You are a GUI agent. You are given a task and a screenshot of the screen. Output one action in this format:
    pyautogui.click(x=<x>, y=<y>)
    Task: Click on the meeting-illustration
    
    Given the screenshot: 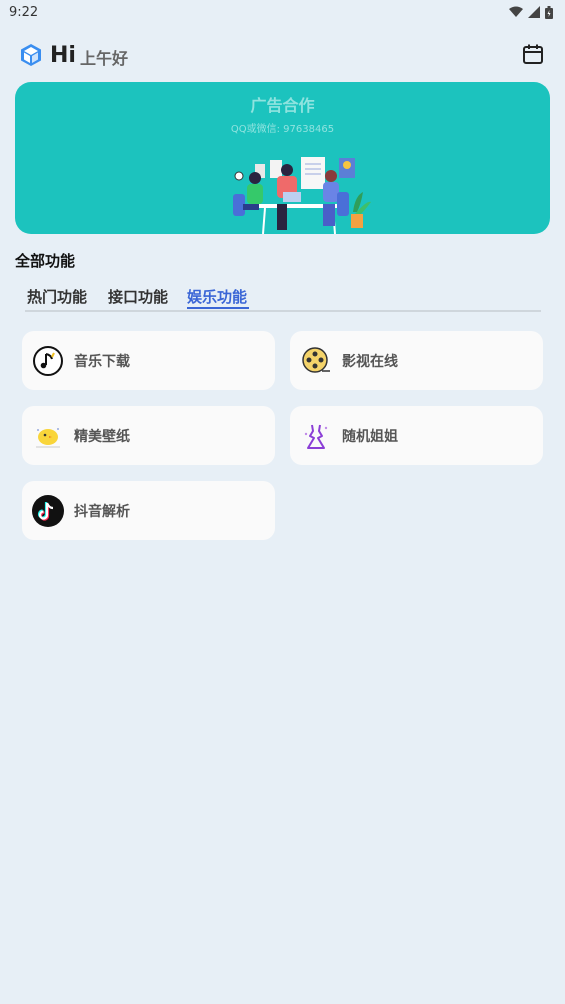 What is the action you would take?
    pyautogui.click(x=302, y=195)
    